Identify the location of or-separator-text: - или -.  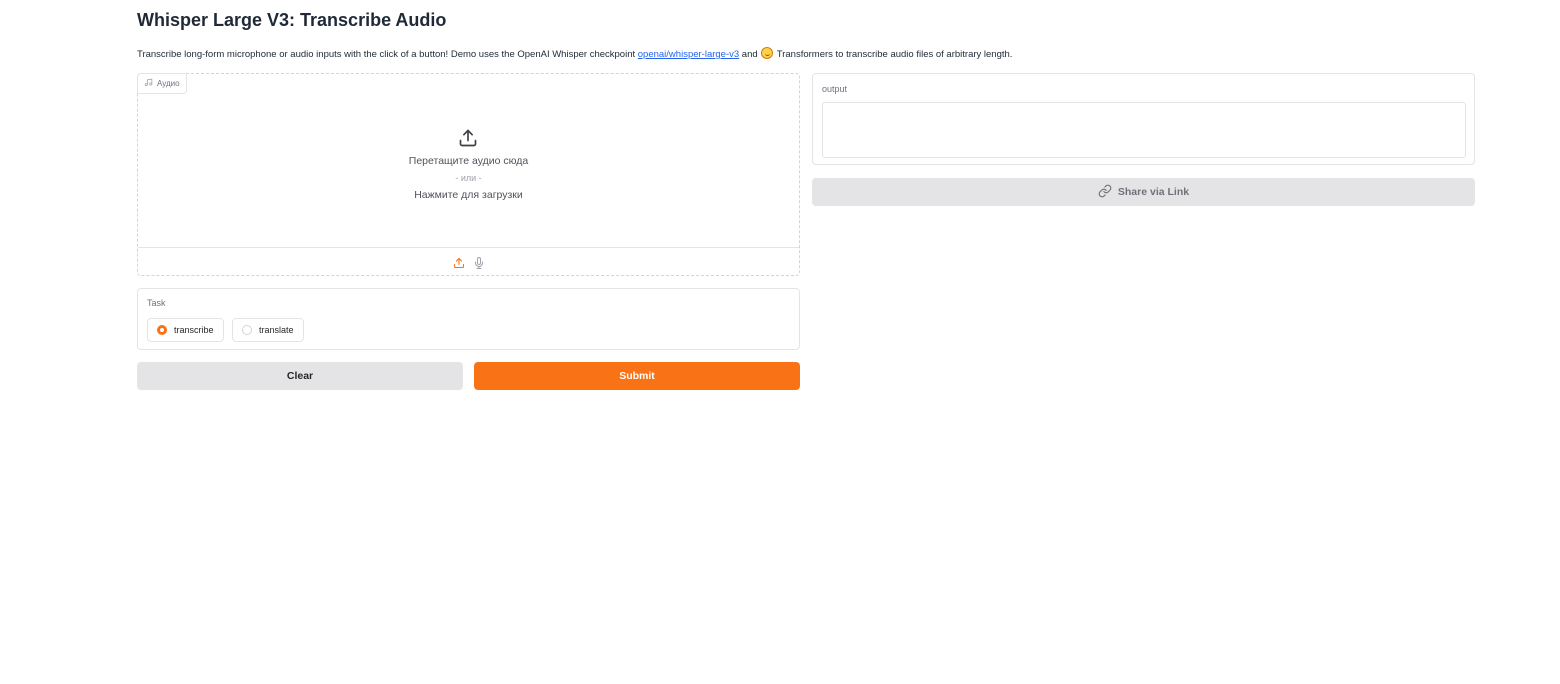
(468, 178).